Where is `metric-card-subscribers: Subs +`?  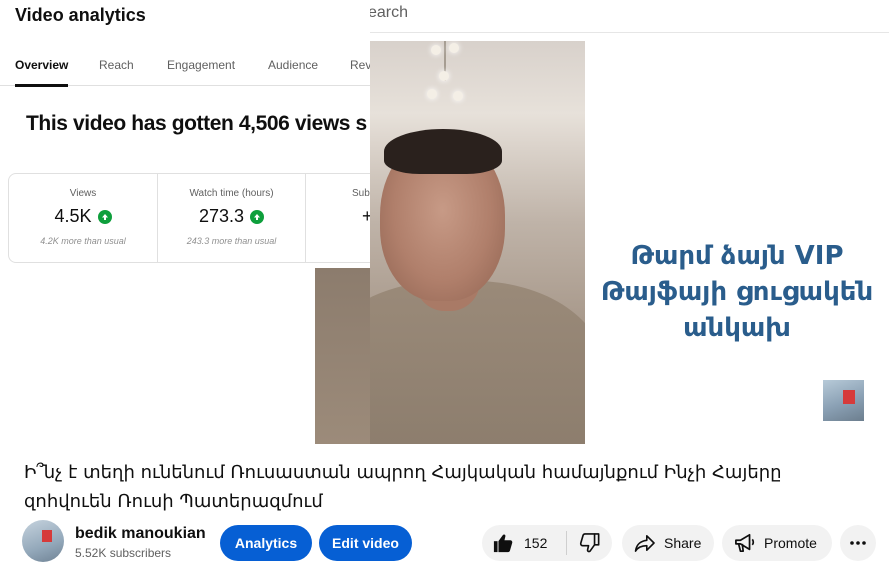
metric-card-subscribers: Subs + is located at coordinates (337, 218).